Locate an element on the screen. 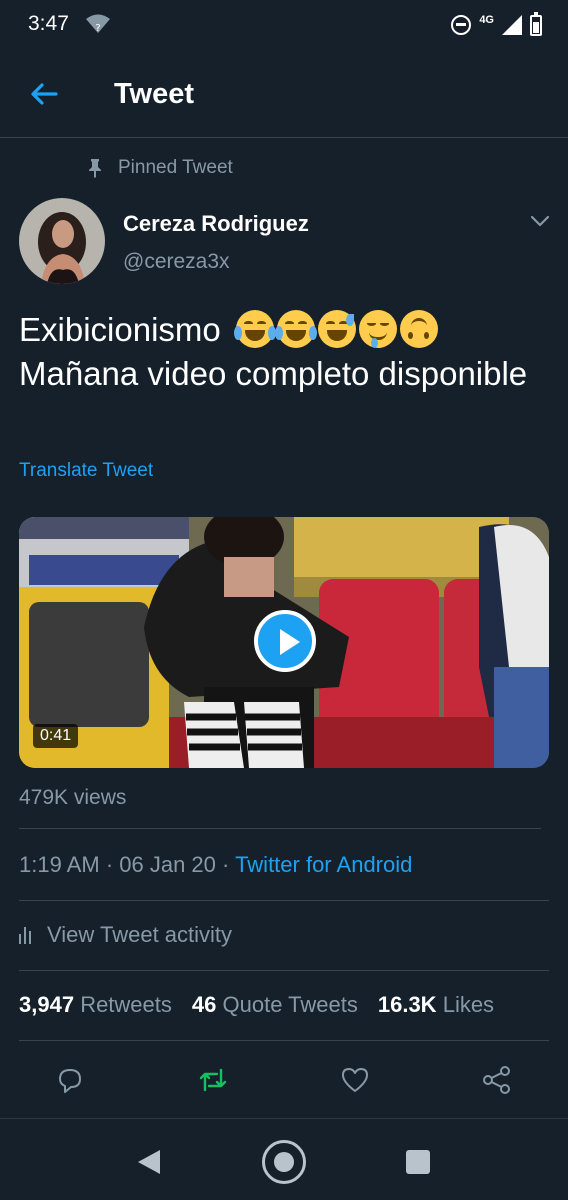 This screenshot has width=568, height=1200. emoji-row is located at coordinates (335, 329).